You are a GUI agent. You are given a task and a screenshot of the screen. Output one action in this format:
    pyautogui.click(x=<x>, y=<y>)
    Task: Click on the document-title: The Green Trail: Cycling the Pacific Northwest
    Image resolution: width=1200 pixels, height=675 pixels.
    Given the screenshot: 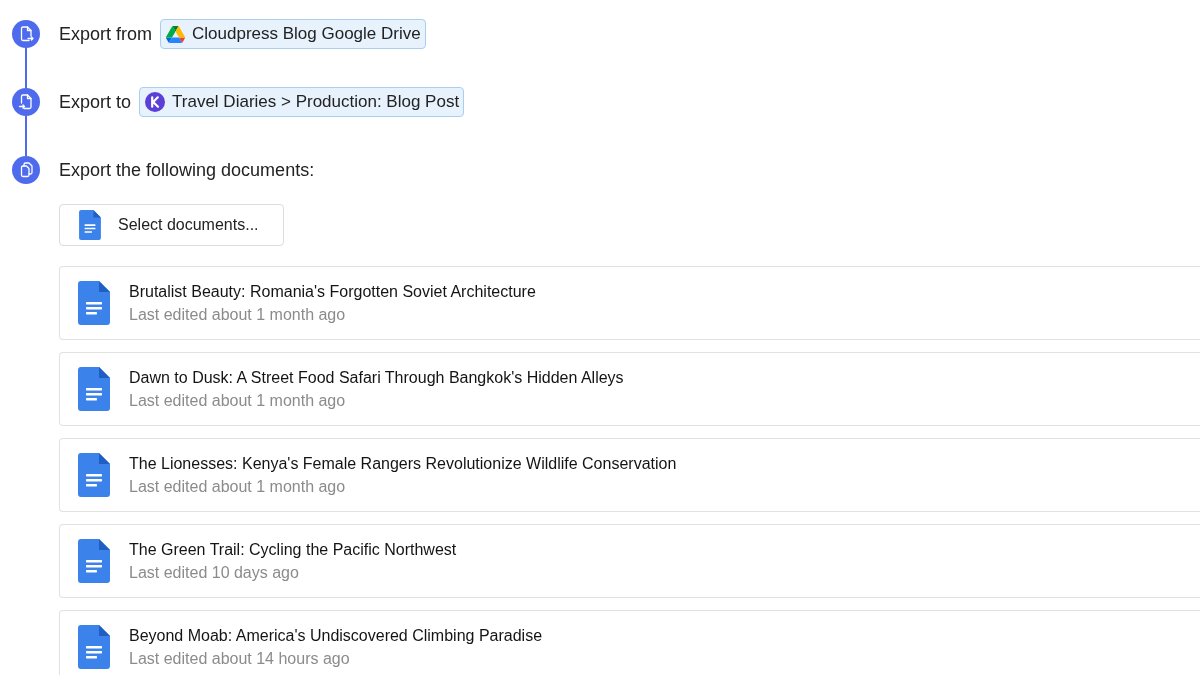 What is the action you would take?
    pyautogui.click(x=293, y=549)
    